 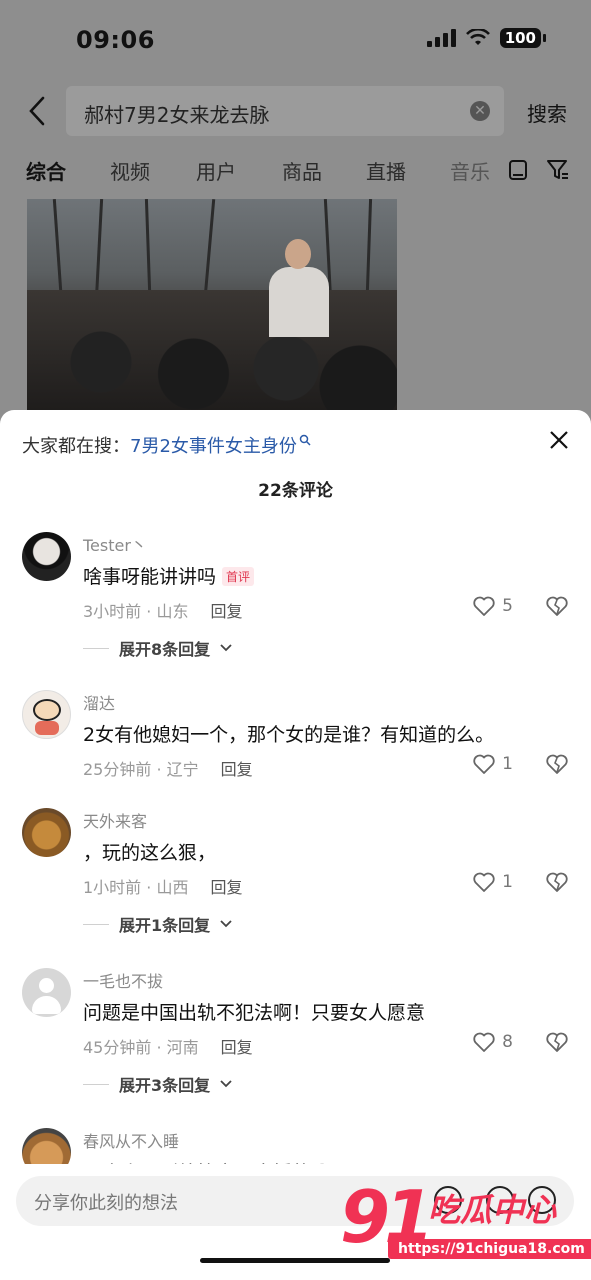 I want to click on expand-replies-button: 展开1条回复, so click(x=157, y=924).